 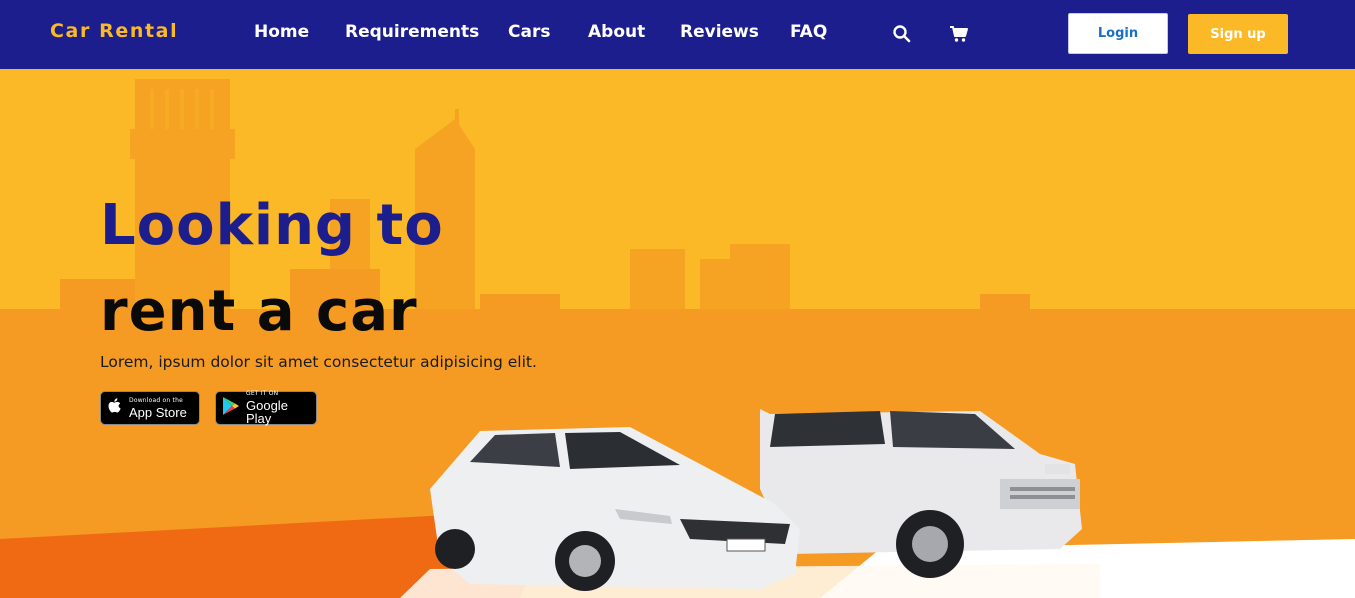 I want to click on google-play-big-text: Google Play, so click(x=267, y=412).